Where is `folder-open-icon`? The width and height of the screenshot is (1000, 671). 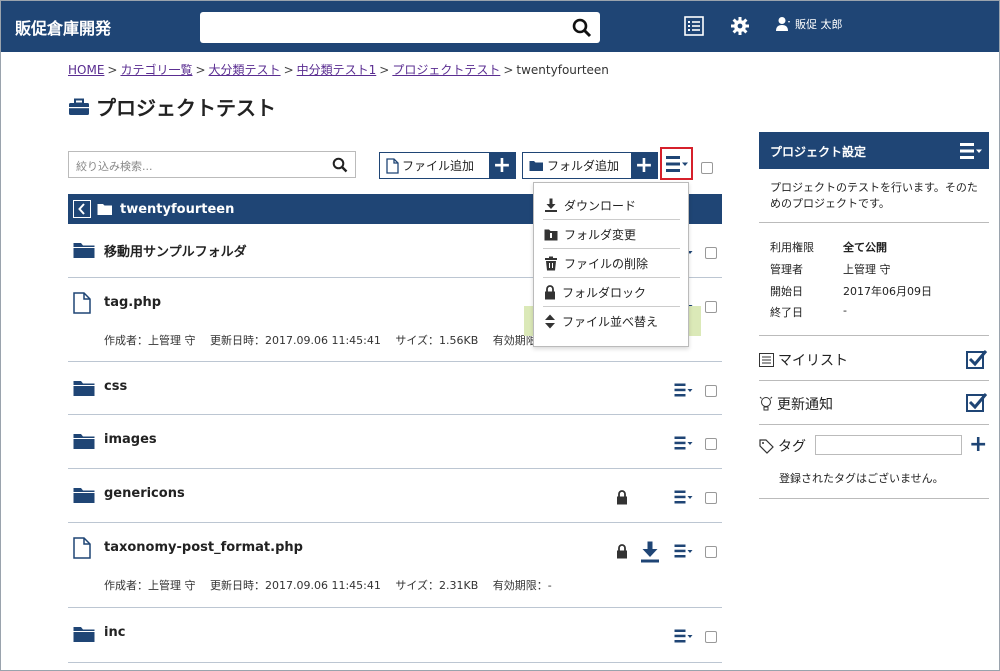
folder-open-icon is located at coordinates (104, 209).